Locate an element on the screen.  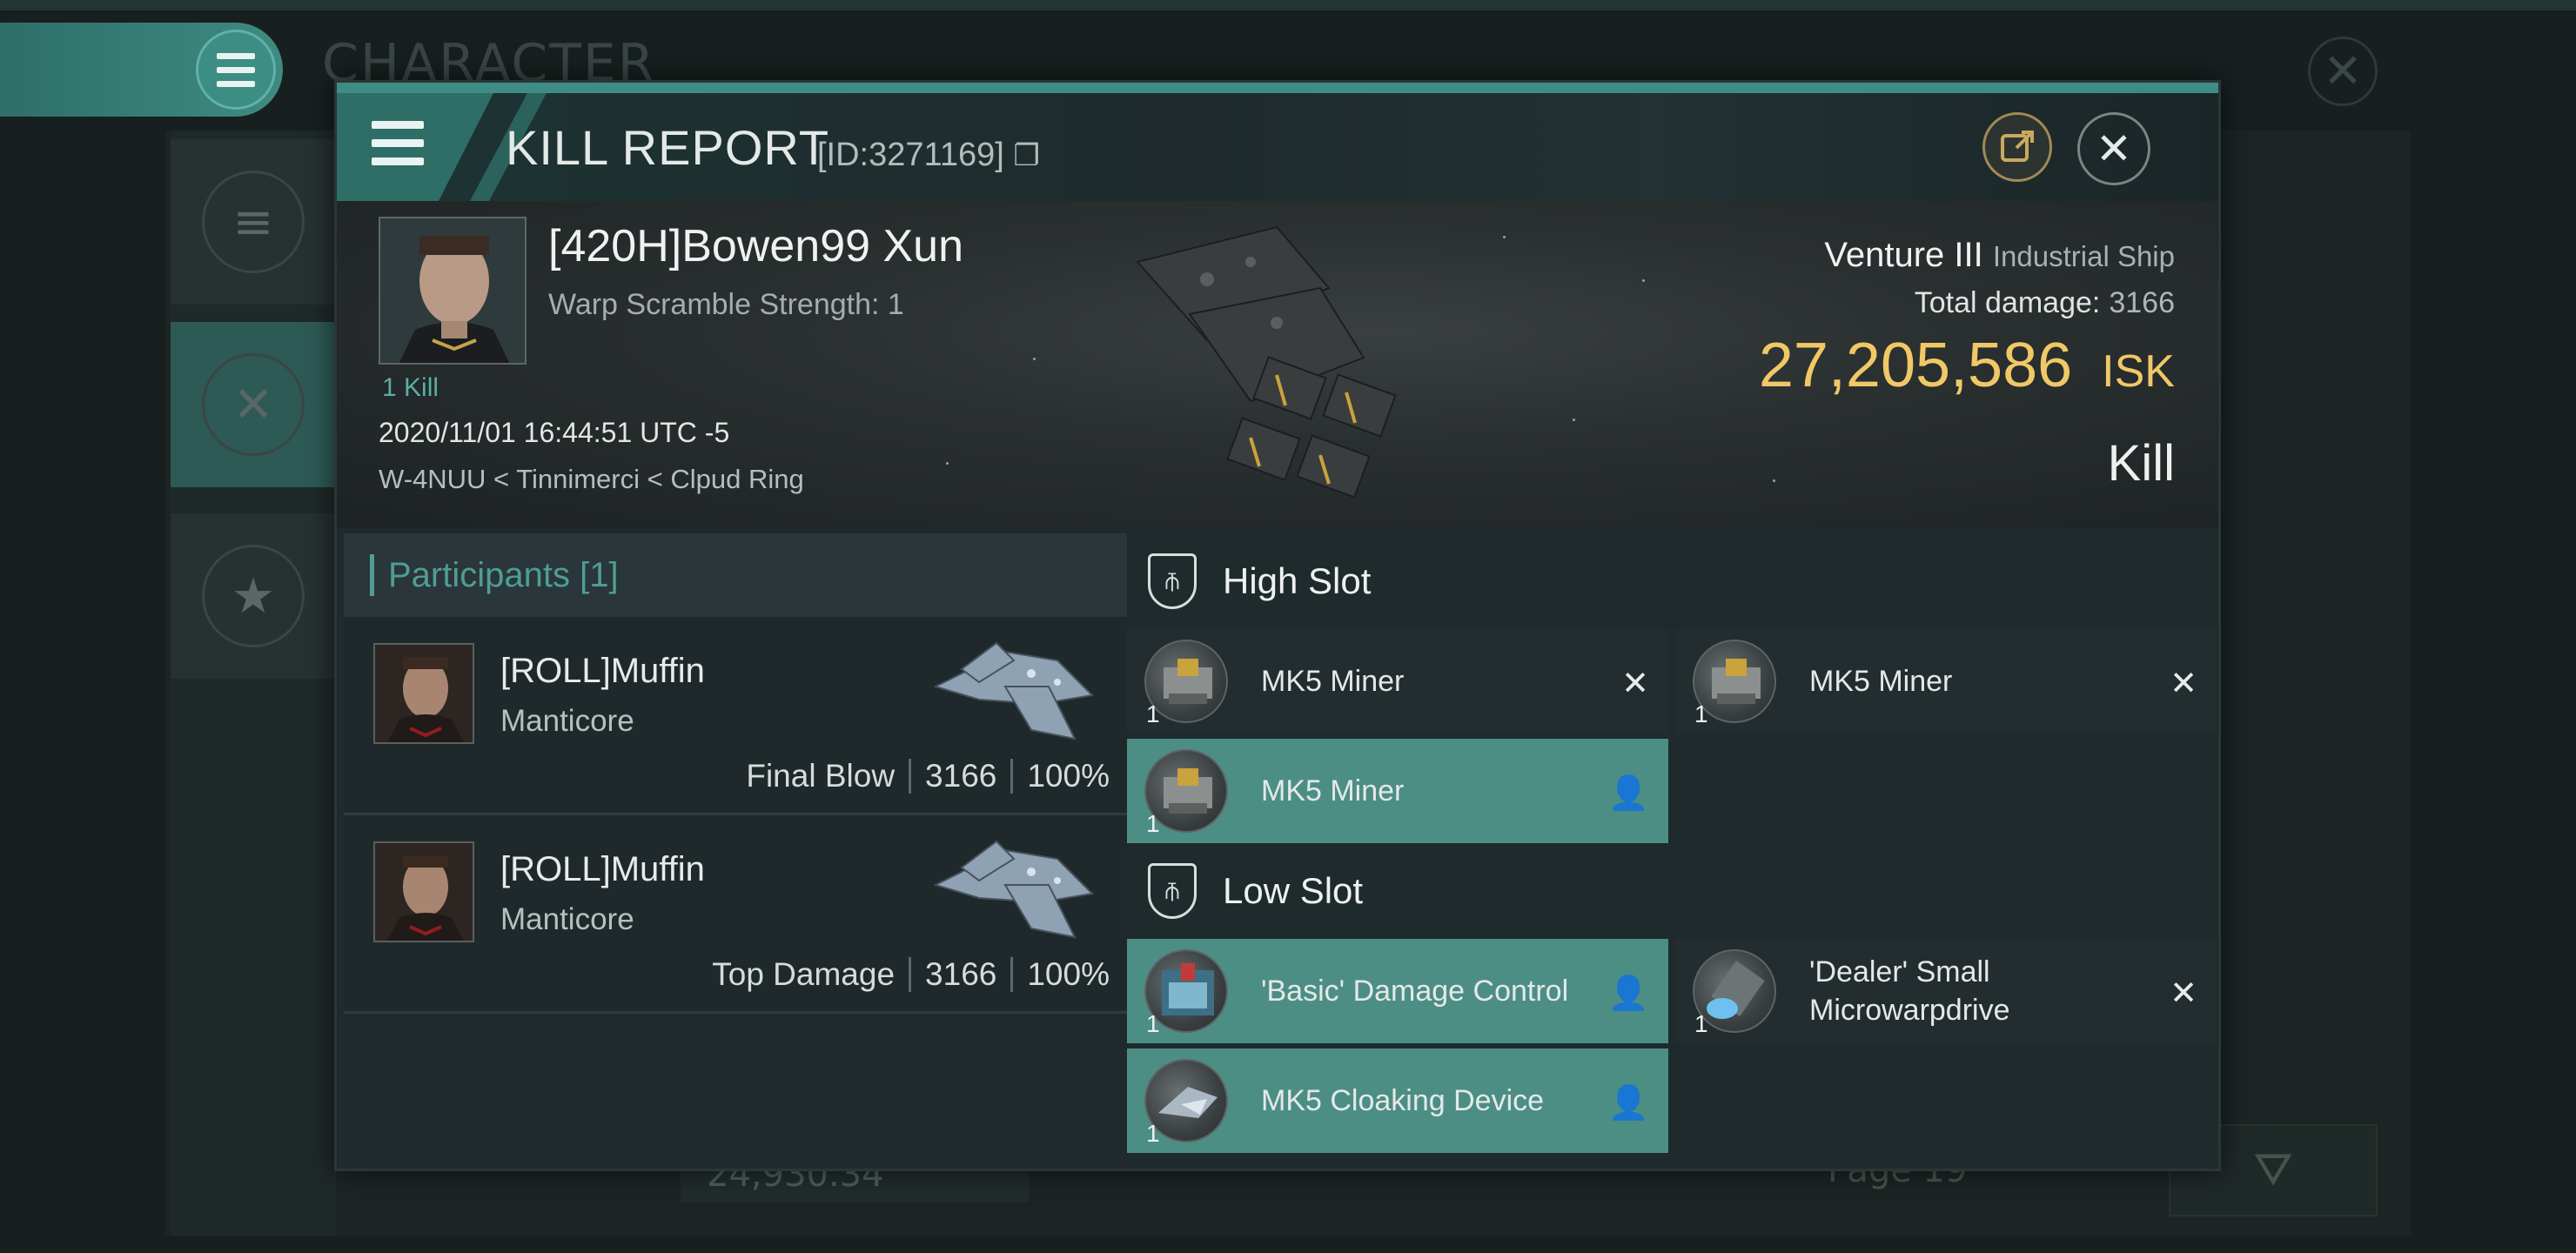
kill-datetime: 2020/11/01 16:44:51 UTC -5 is located at coordinates (554, 432).